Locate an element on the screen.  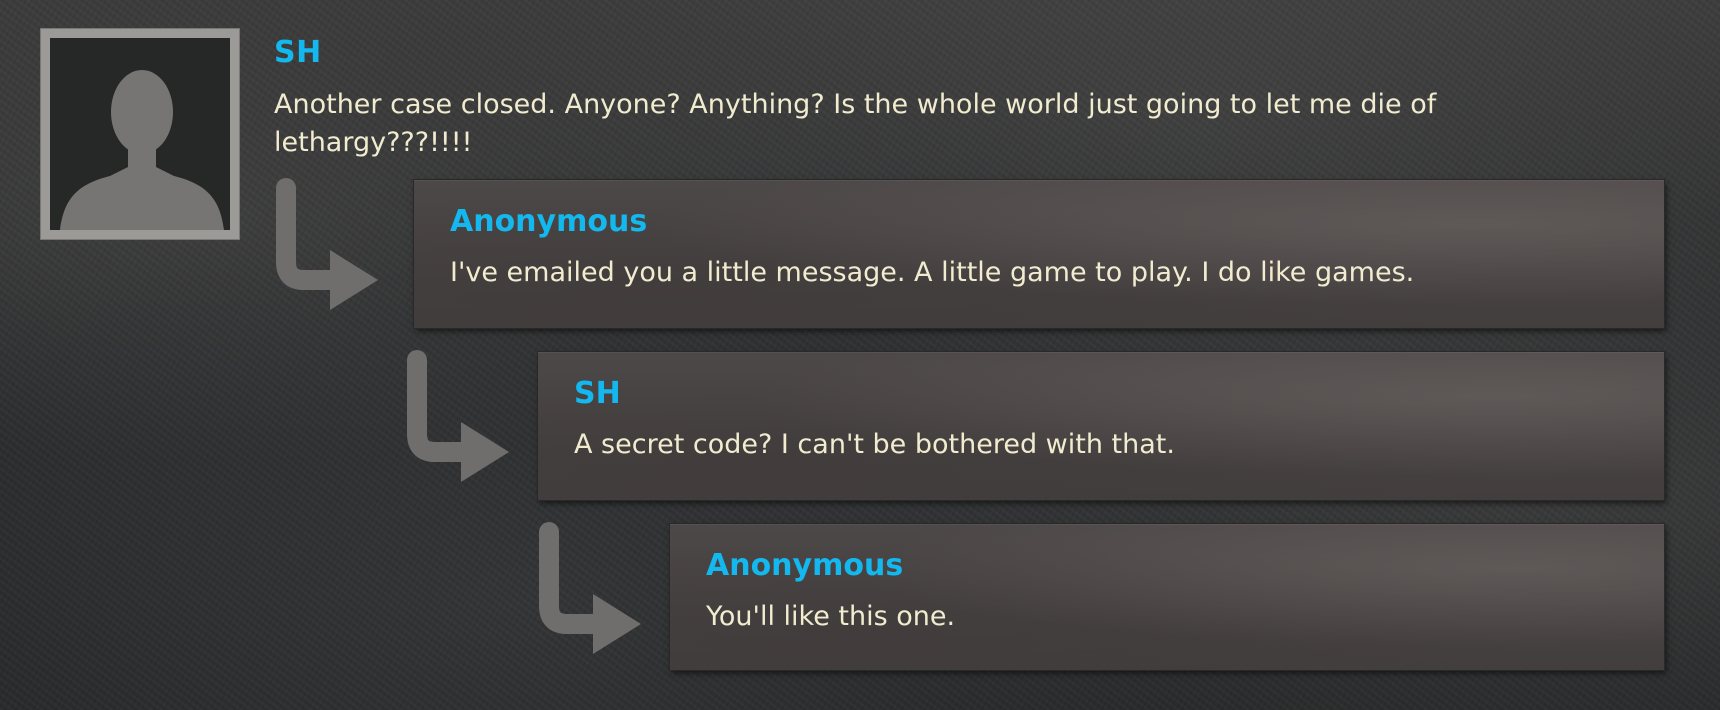
person-silhouette-icon is located at coordinates (140, 134).